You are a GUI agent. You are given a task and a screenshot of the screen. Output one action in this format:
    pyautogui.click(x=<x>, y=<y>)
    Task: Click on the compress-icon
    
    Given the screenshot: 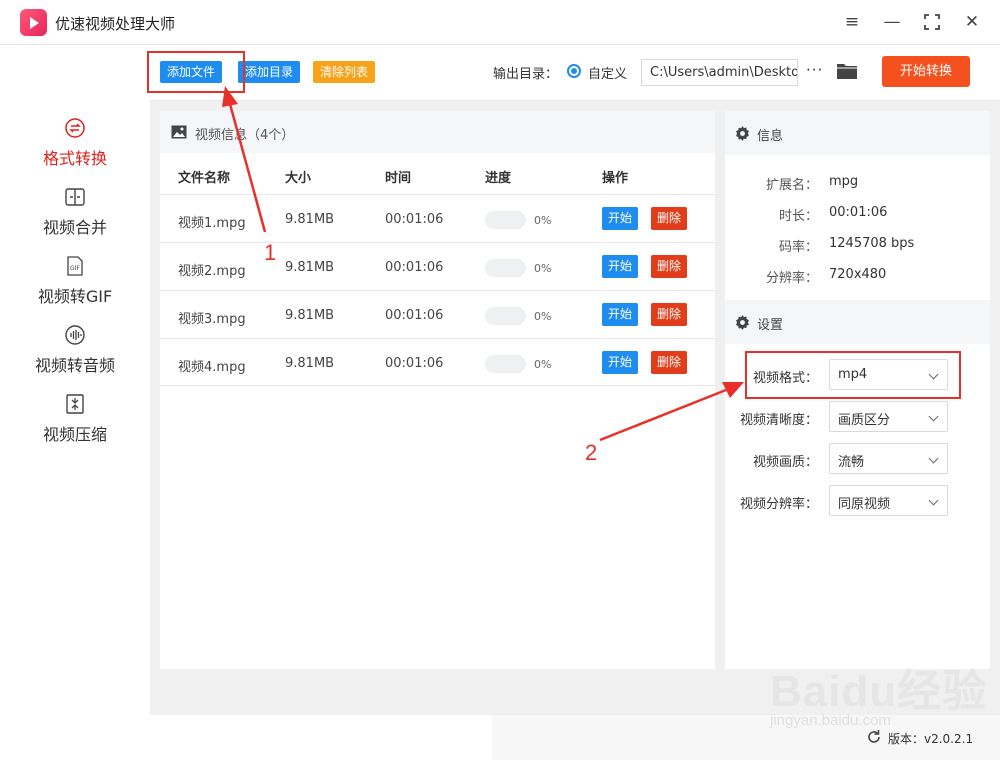 What is the action you would take?
    pyautogui.click(x=75, y=404)
    